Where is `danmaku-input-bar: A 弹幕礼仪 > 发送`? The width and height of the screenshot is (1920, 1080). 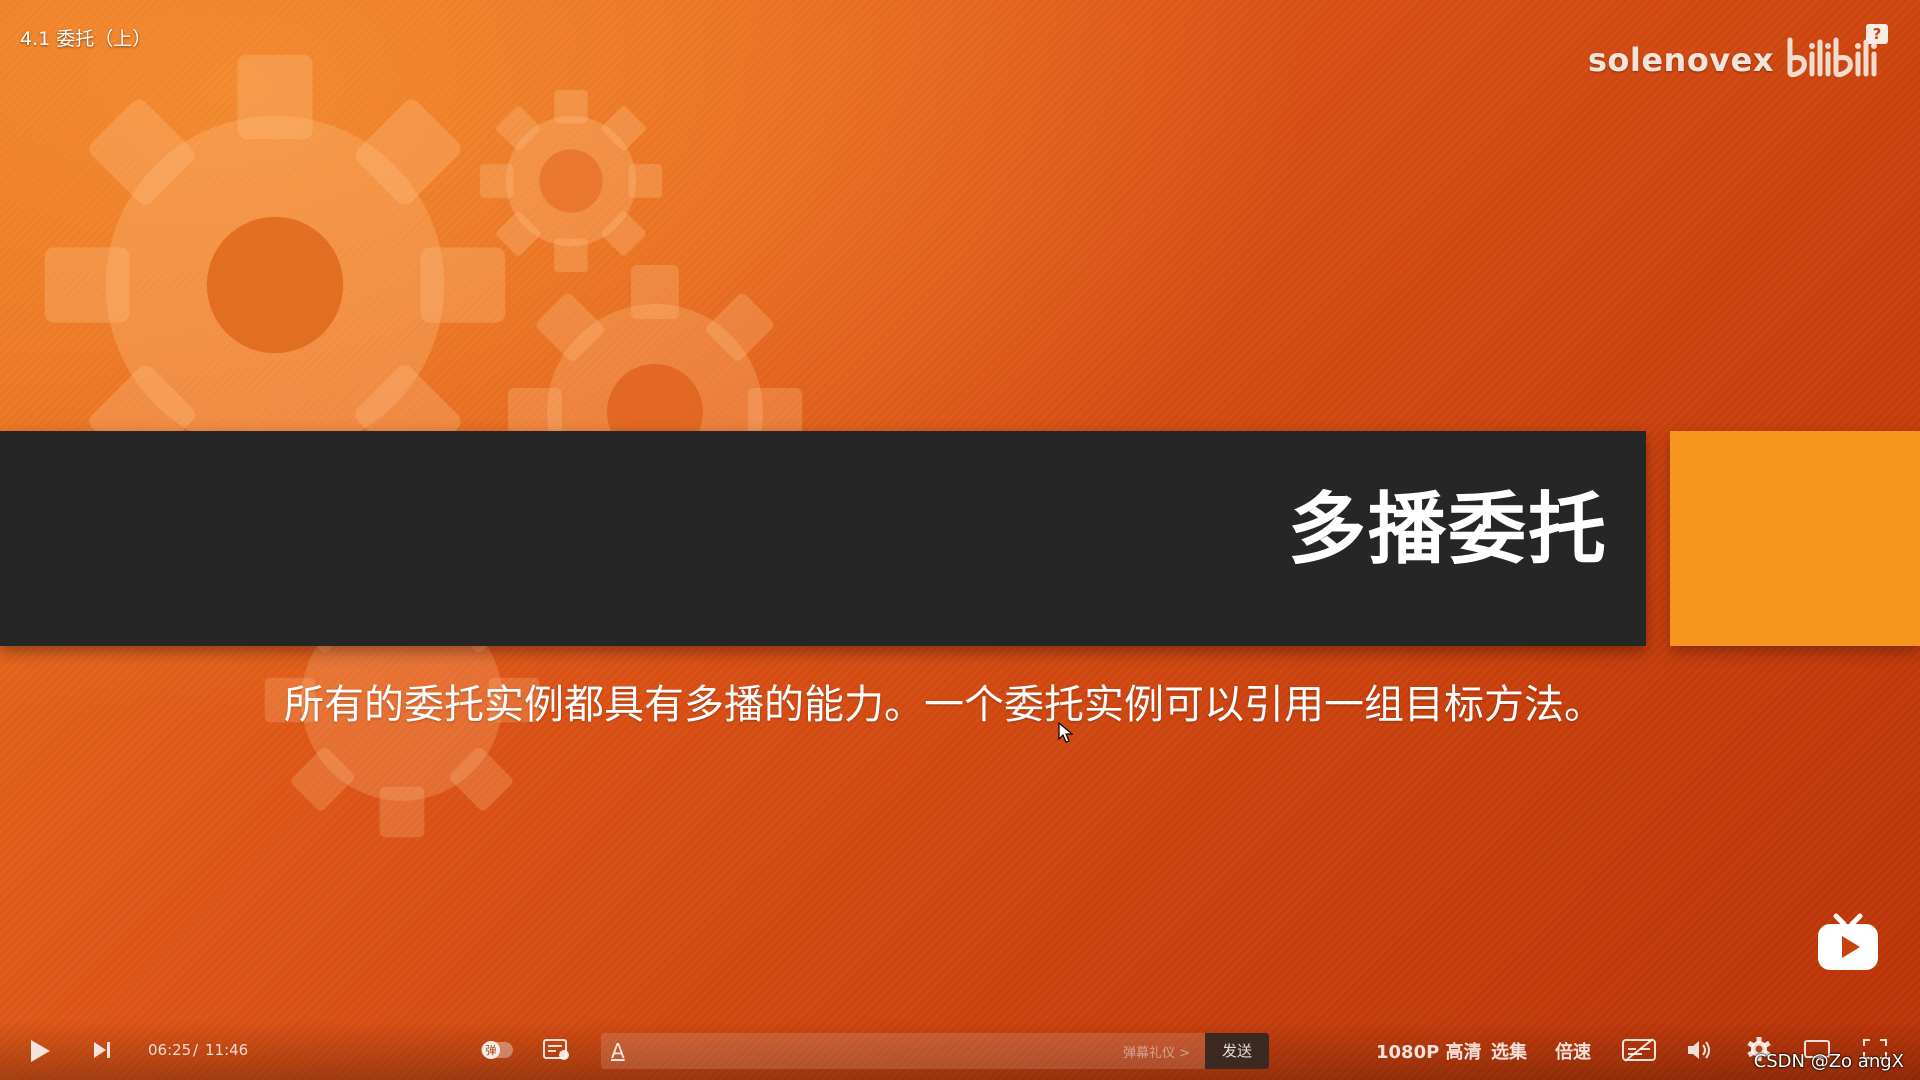
danmaku-input-bar: A 弹幕礼仪 > 发送 is located at coordinates (935, 1051).